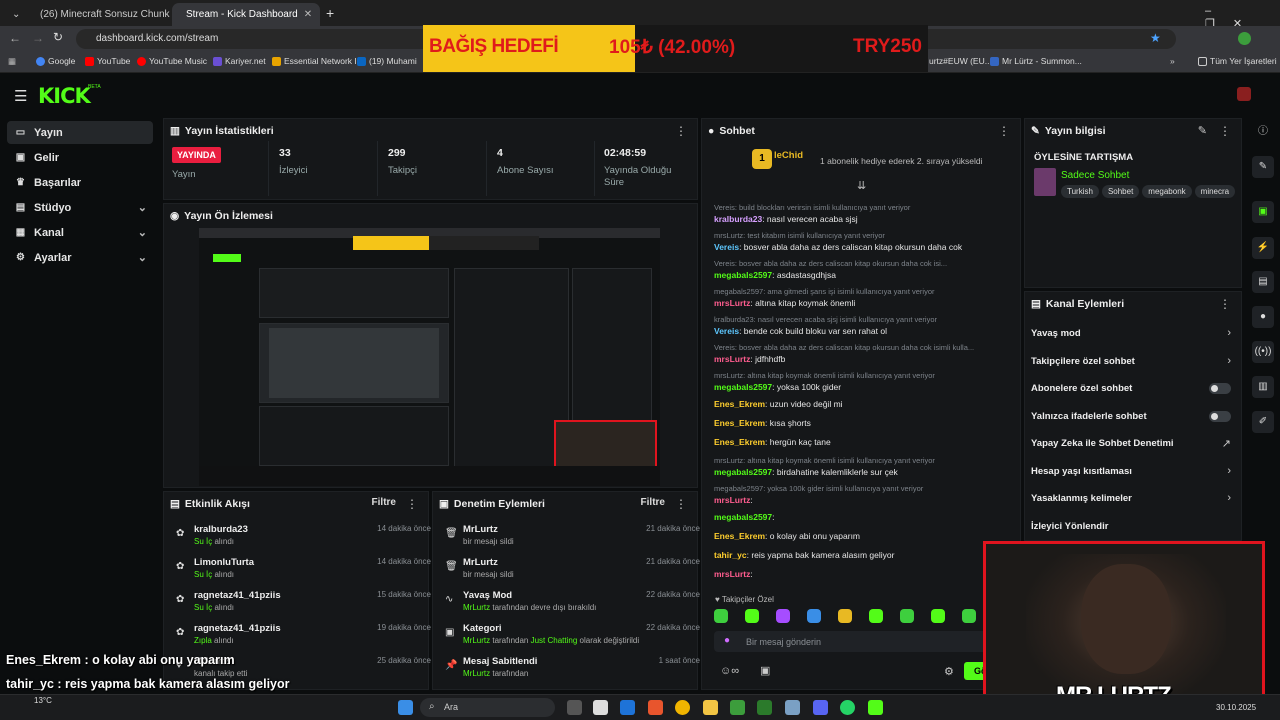 The image size is (1280, 720). I want to click on gear-icon: ⚙, so click(949, 671).